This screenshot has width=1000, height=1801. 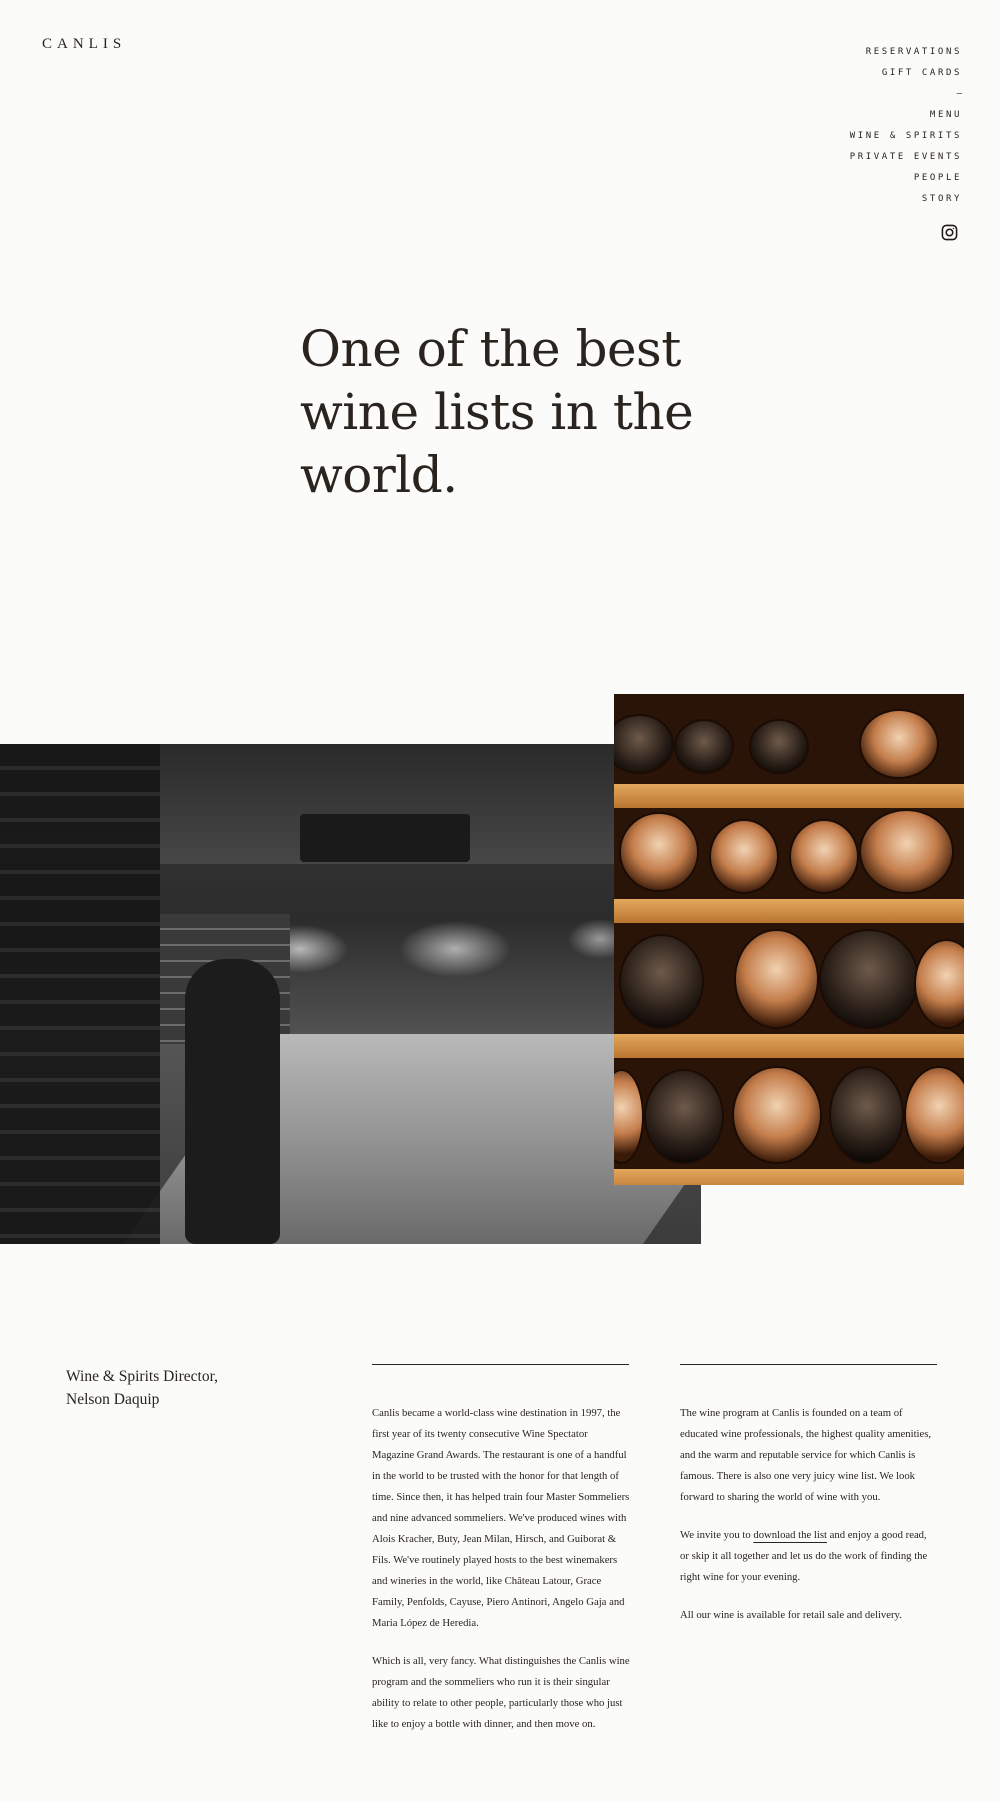 What do you see at coordinates (232, 1101) in the screenshot?
I see `sommelier-figure` at bounding box center [232, 1101].